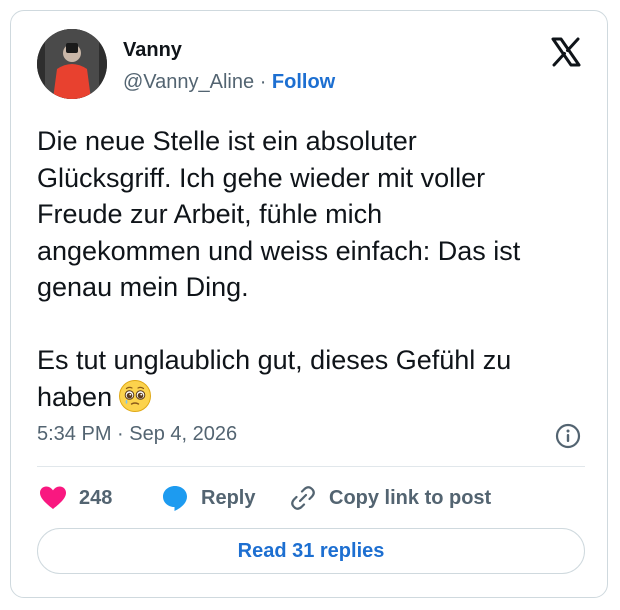 This screenshot has width=620, height=610. What do you see at coordinates (72, 64) in the screenshot?
I see `avatar` at bounding box center [72, 64].